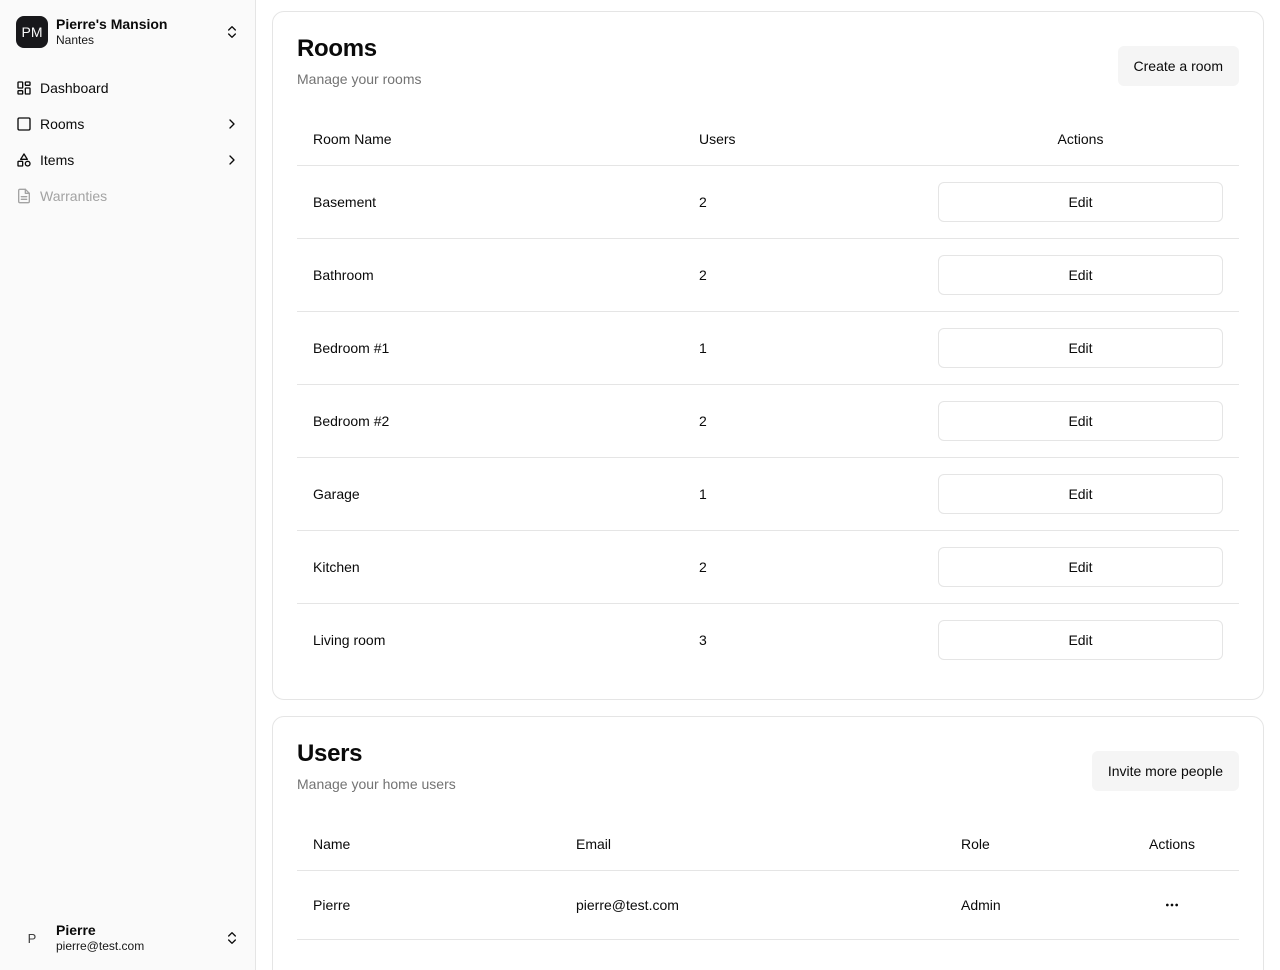  Describe the element at coordinates (100, 946) in the screenshot. I see `user-email: pierre@test.com` at that location.